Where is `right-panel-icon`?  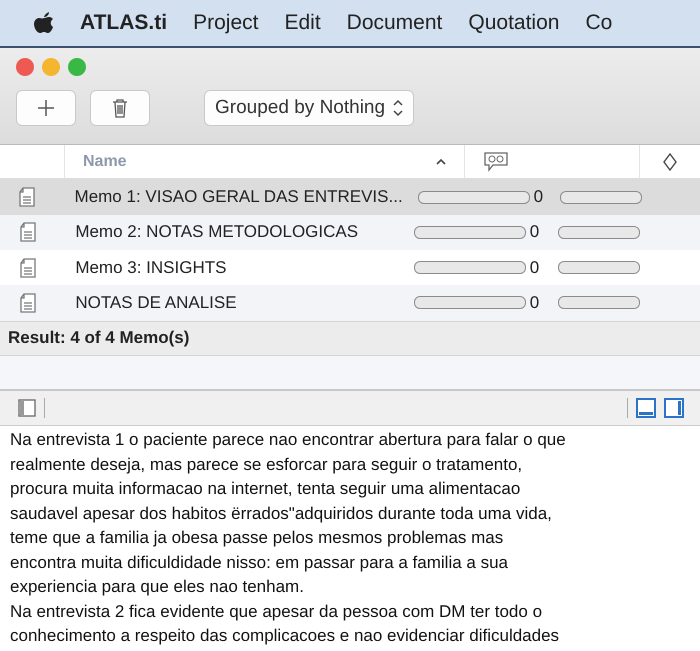 right-panel-icon is located at coordinates (674, 408).